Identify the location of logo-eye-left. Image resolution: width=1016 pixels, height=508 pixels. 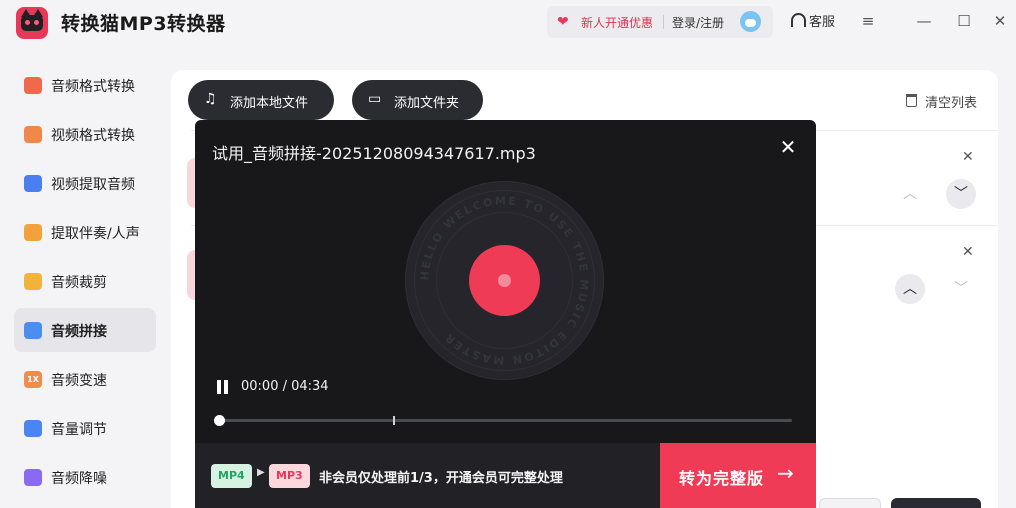
(27, 22).